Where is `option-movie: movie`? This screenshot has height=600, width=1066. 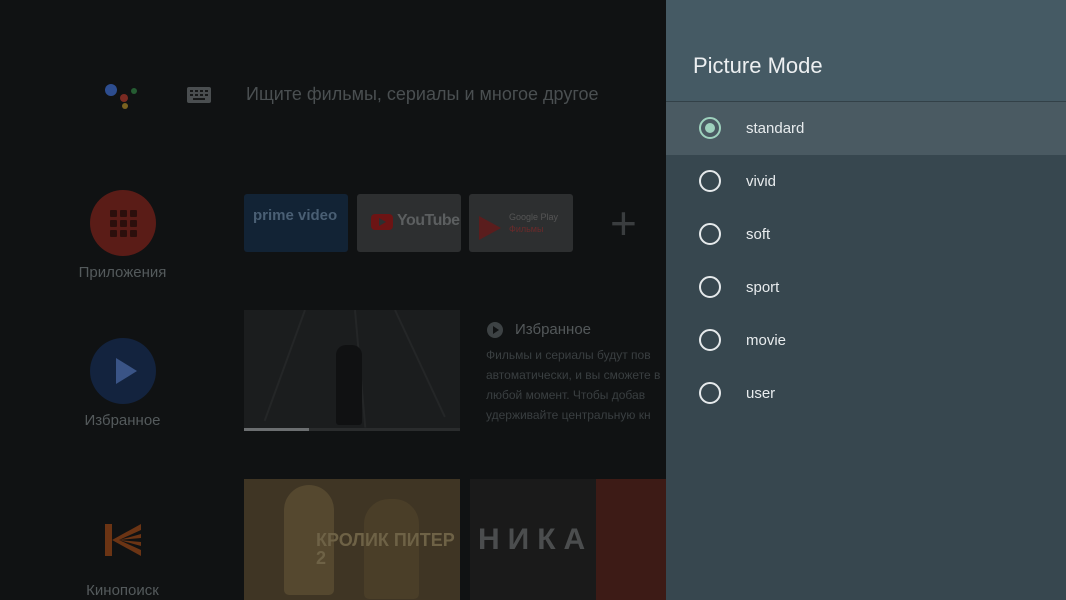
option-movie: movie is located at coordinates (866, 340).